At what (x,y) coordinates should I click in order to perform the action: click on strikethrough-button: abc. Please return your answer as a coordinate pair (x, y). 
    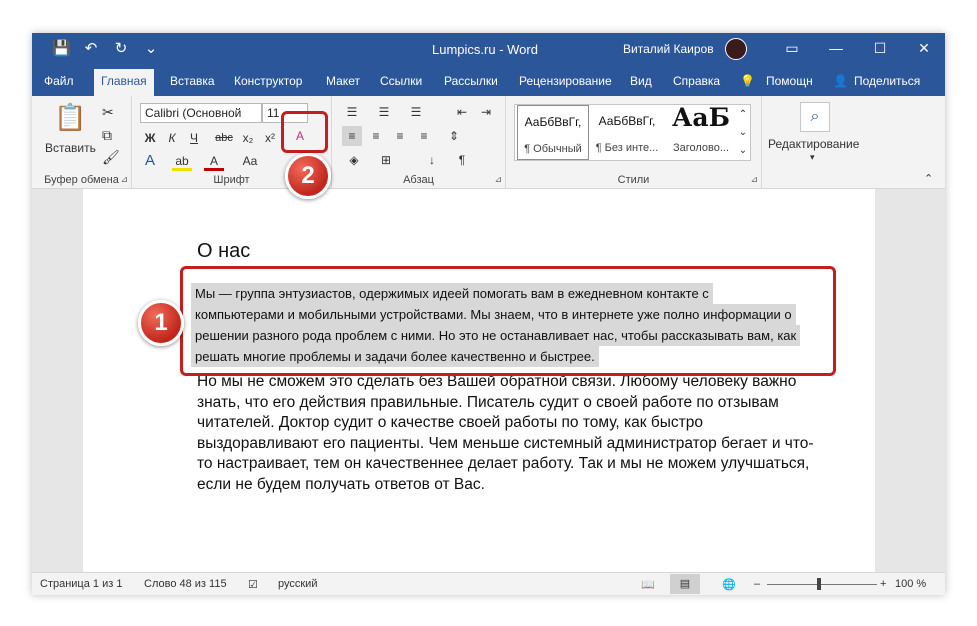
    Looking at the image, I should click on (224, 138).